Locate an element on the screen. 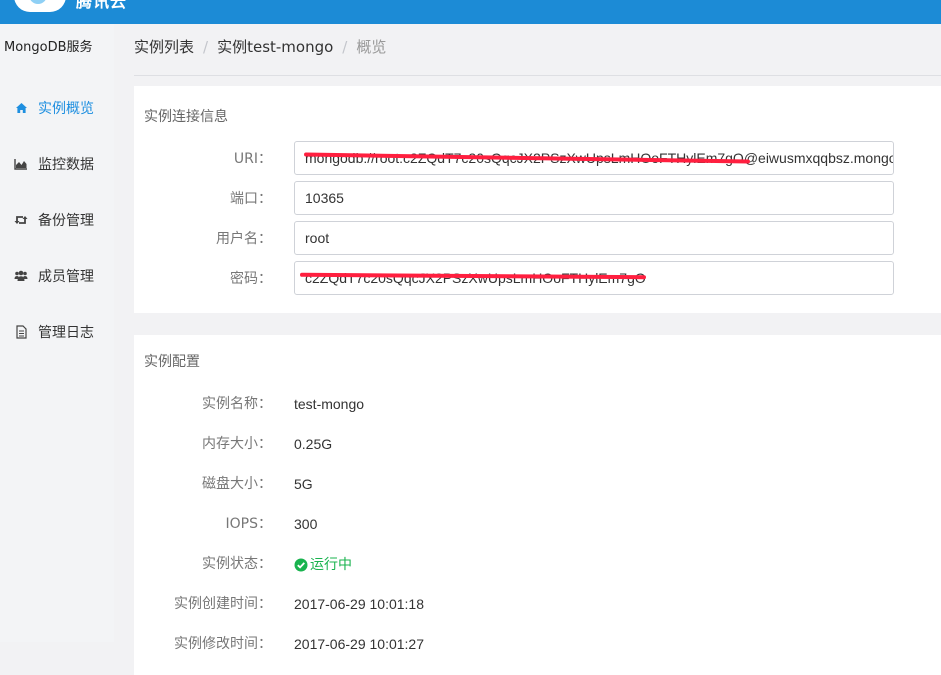 This screenshot has height=675, width=941. cloud-logo-icon is located at coordinates (40, 6).